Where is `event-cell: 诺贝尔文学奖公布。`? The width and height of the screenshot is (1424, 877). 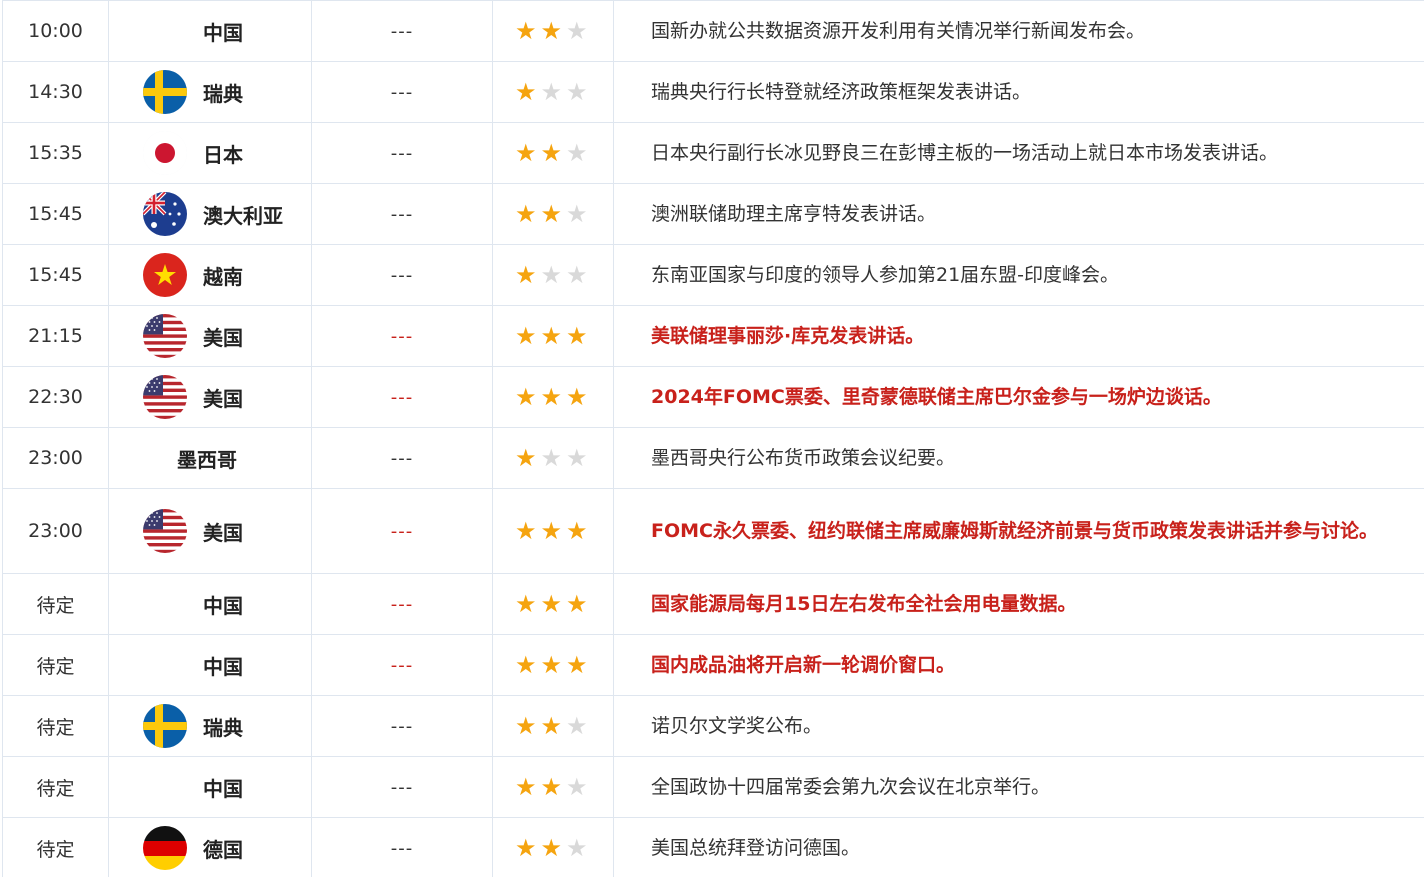 event-cell: 诺贝尔文学奖公布。 is located at coordinates (1018, 726).